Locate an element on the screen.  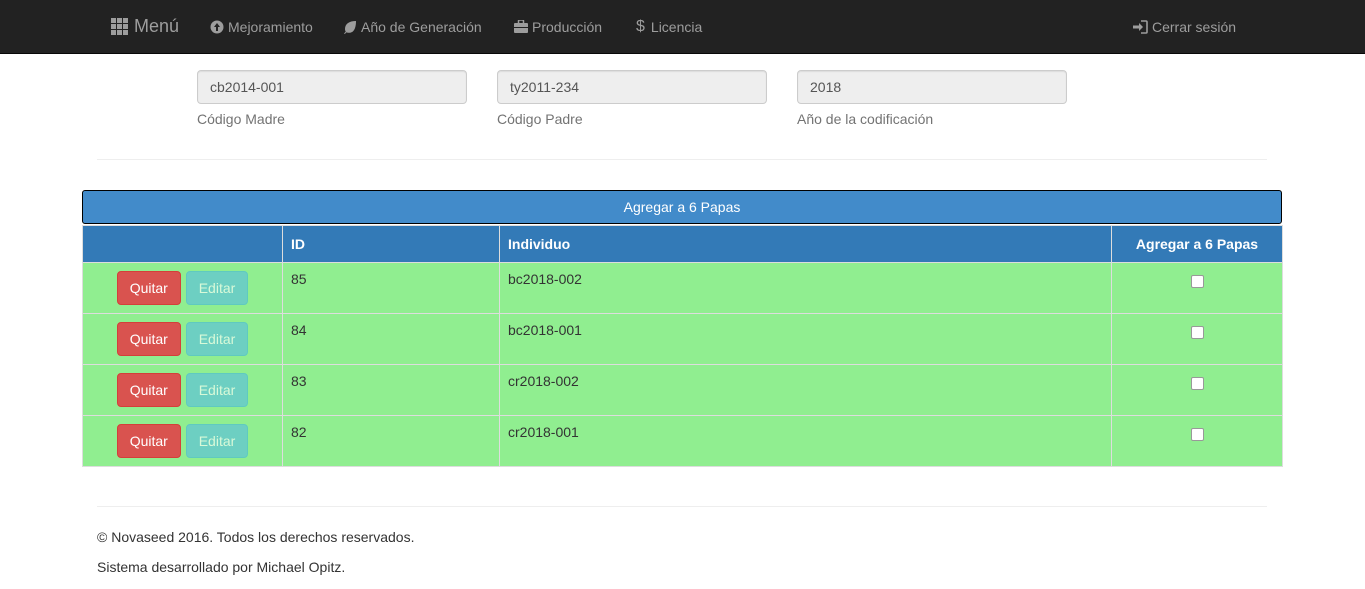
ano-codificacion-group: Año de la codificación is located at coordinates (932, 98).